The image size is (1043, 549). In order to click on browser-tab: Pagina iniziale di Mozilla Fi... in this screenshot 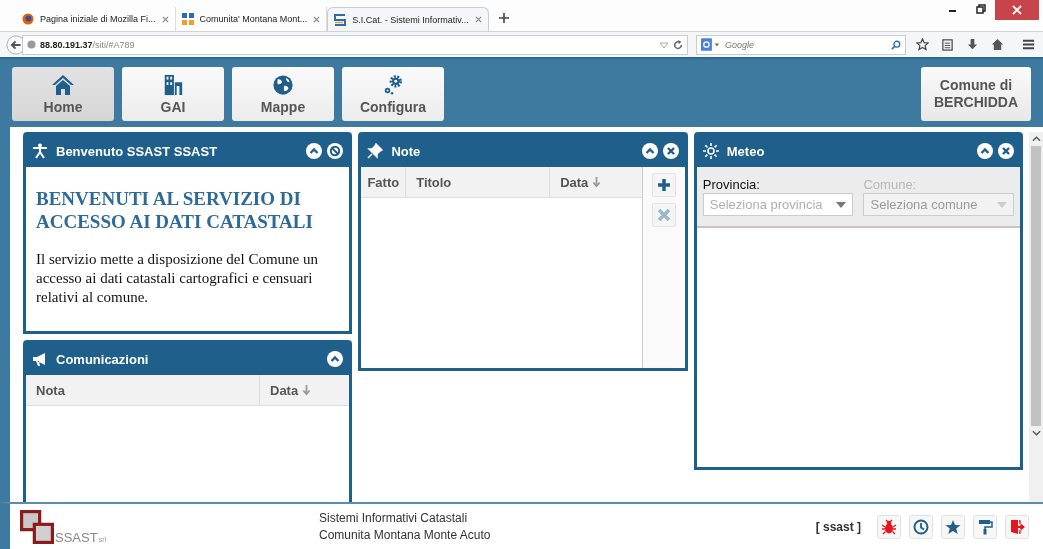, I will do `click(96, 19)`.